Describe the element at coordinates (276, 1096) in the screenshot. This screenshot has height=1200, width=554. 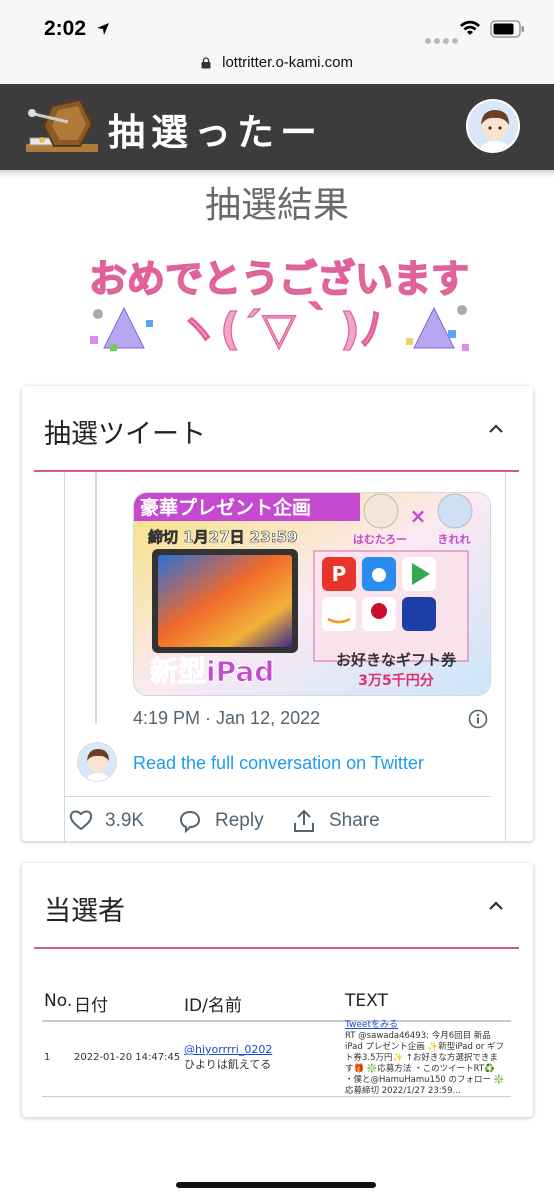
I see `table-row-divider` at that location.